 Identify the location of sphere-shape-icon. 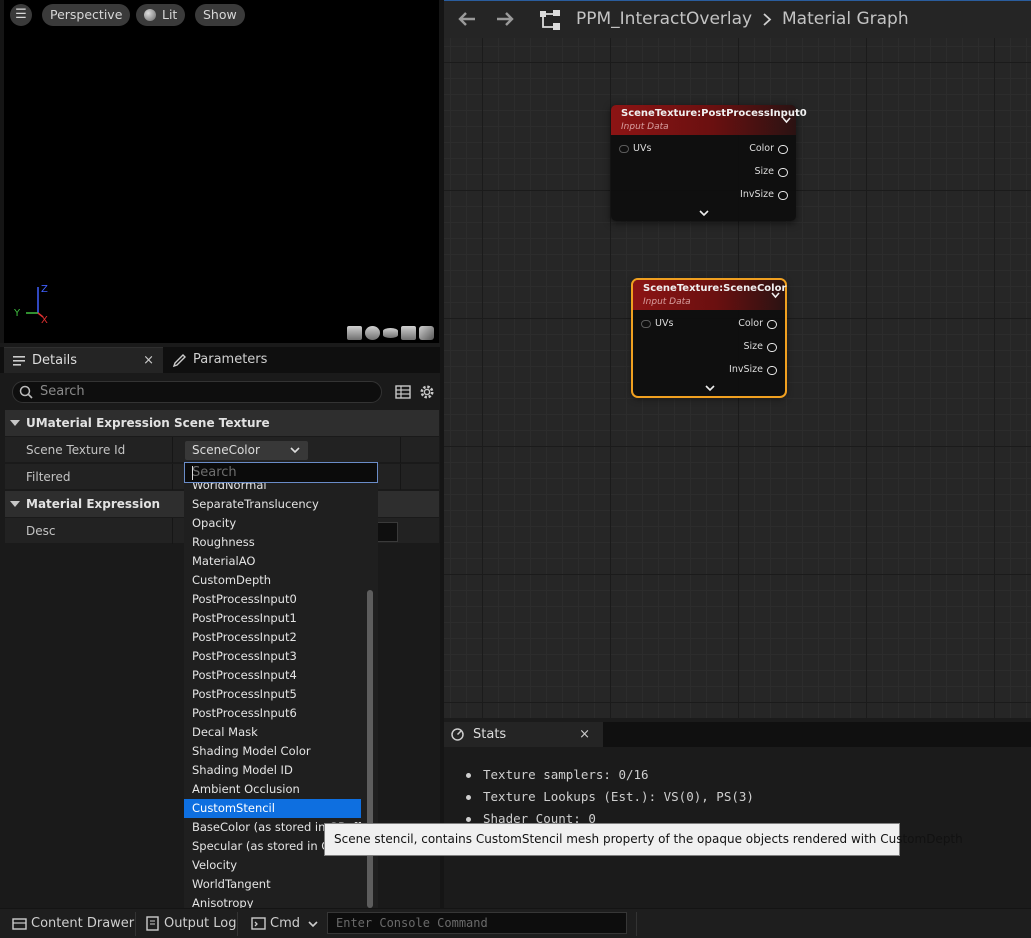
(372, 333).